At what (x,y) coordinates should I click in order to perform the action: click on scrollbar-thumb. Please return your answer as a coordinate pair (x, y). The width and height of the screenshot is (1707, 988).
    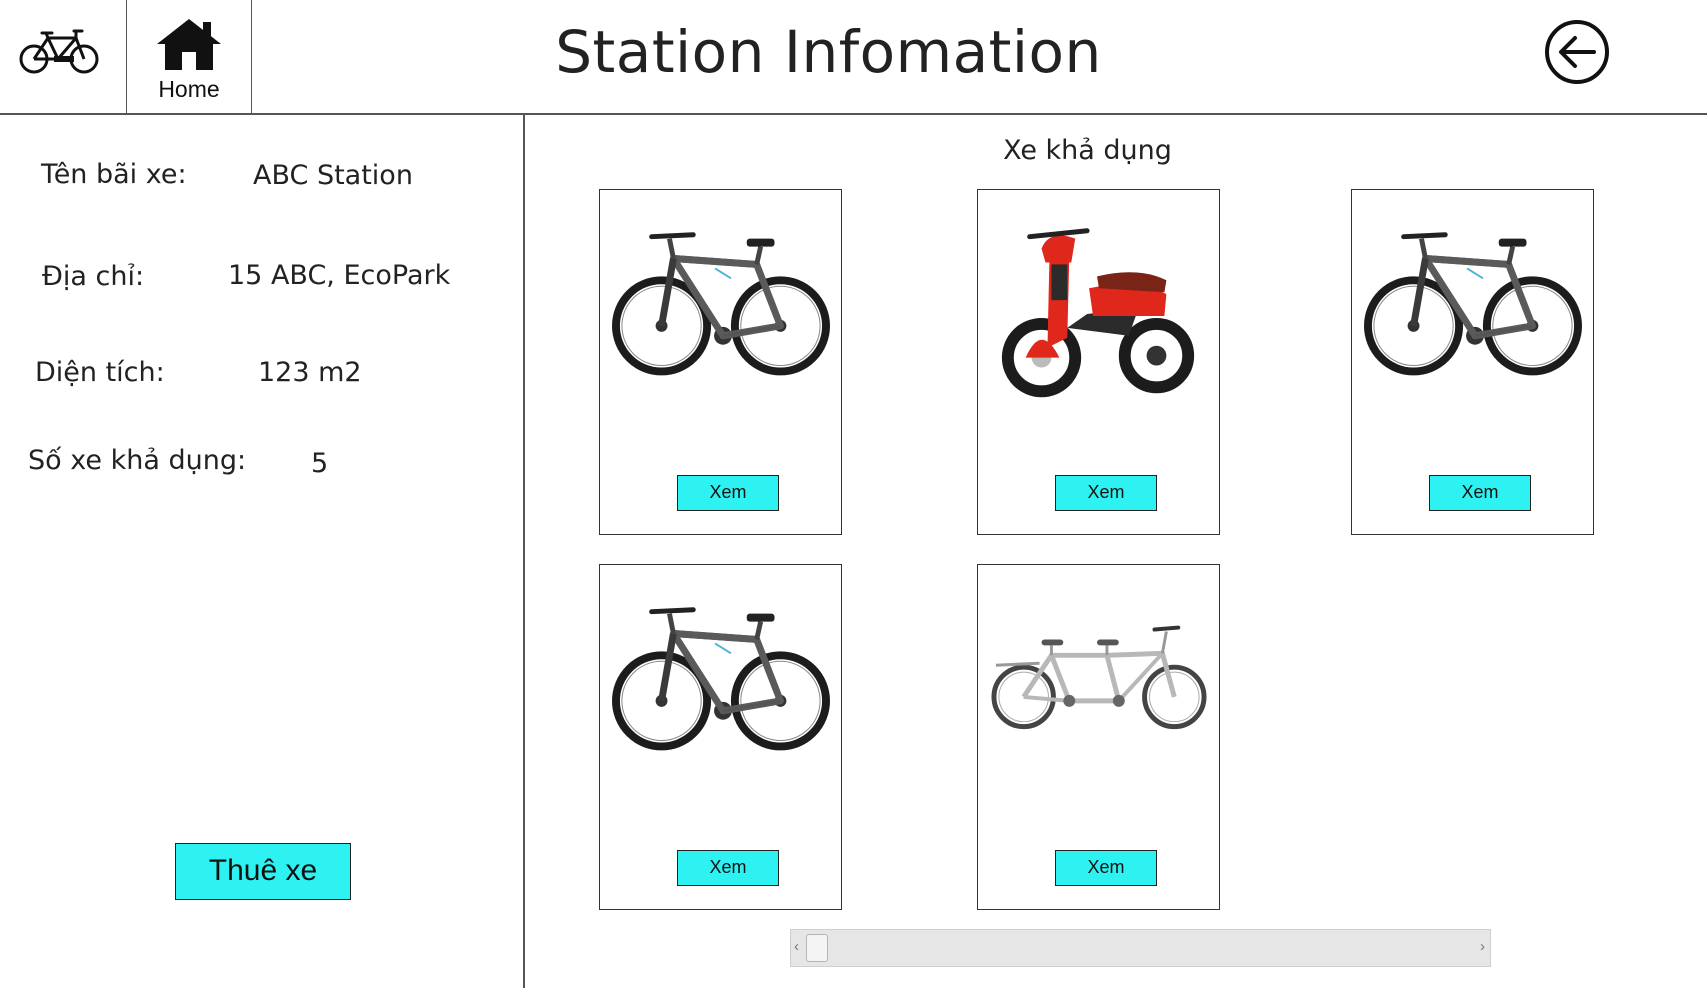
    Looking at the image, I should click on (817, 948).